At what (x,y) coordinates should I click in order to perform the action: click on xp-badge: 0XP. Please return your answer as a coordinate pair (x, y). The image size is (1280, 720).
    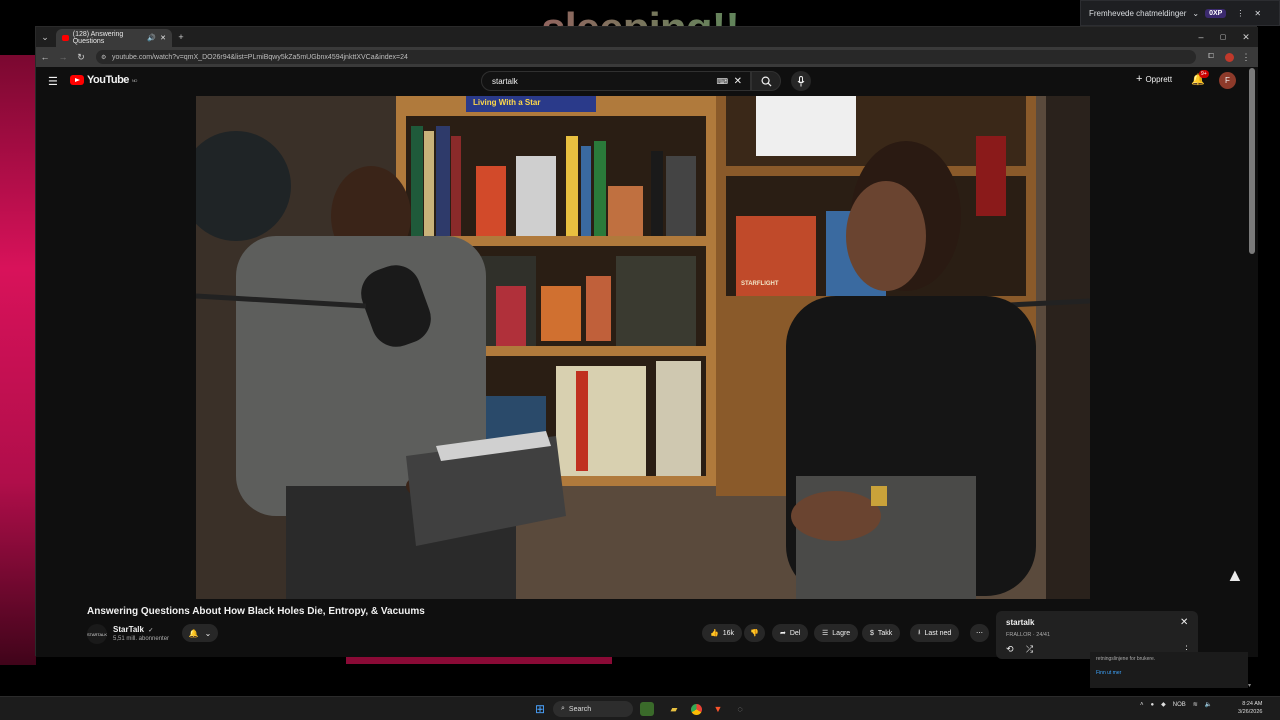
    Looking at the image, I should click on (1216, 13).